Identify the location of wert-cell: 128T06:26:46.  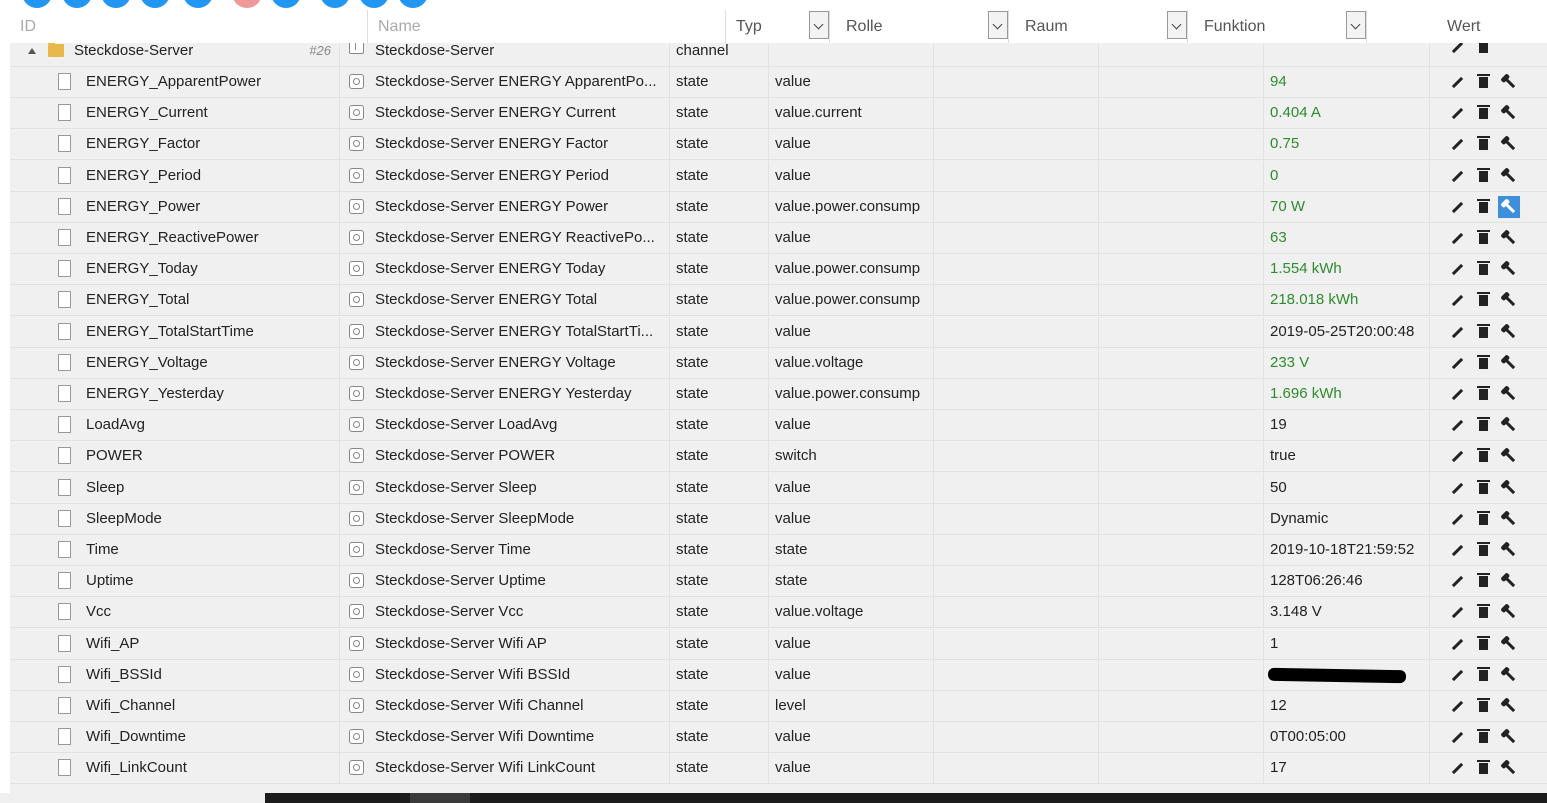
(1347, 581).